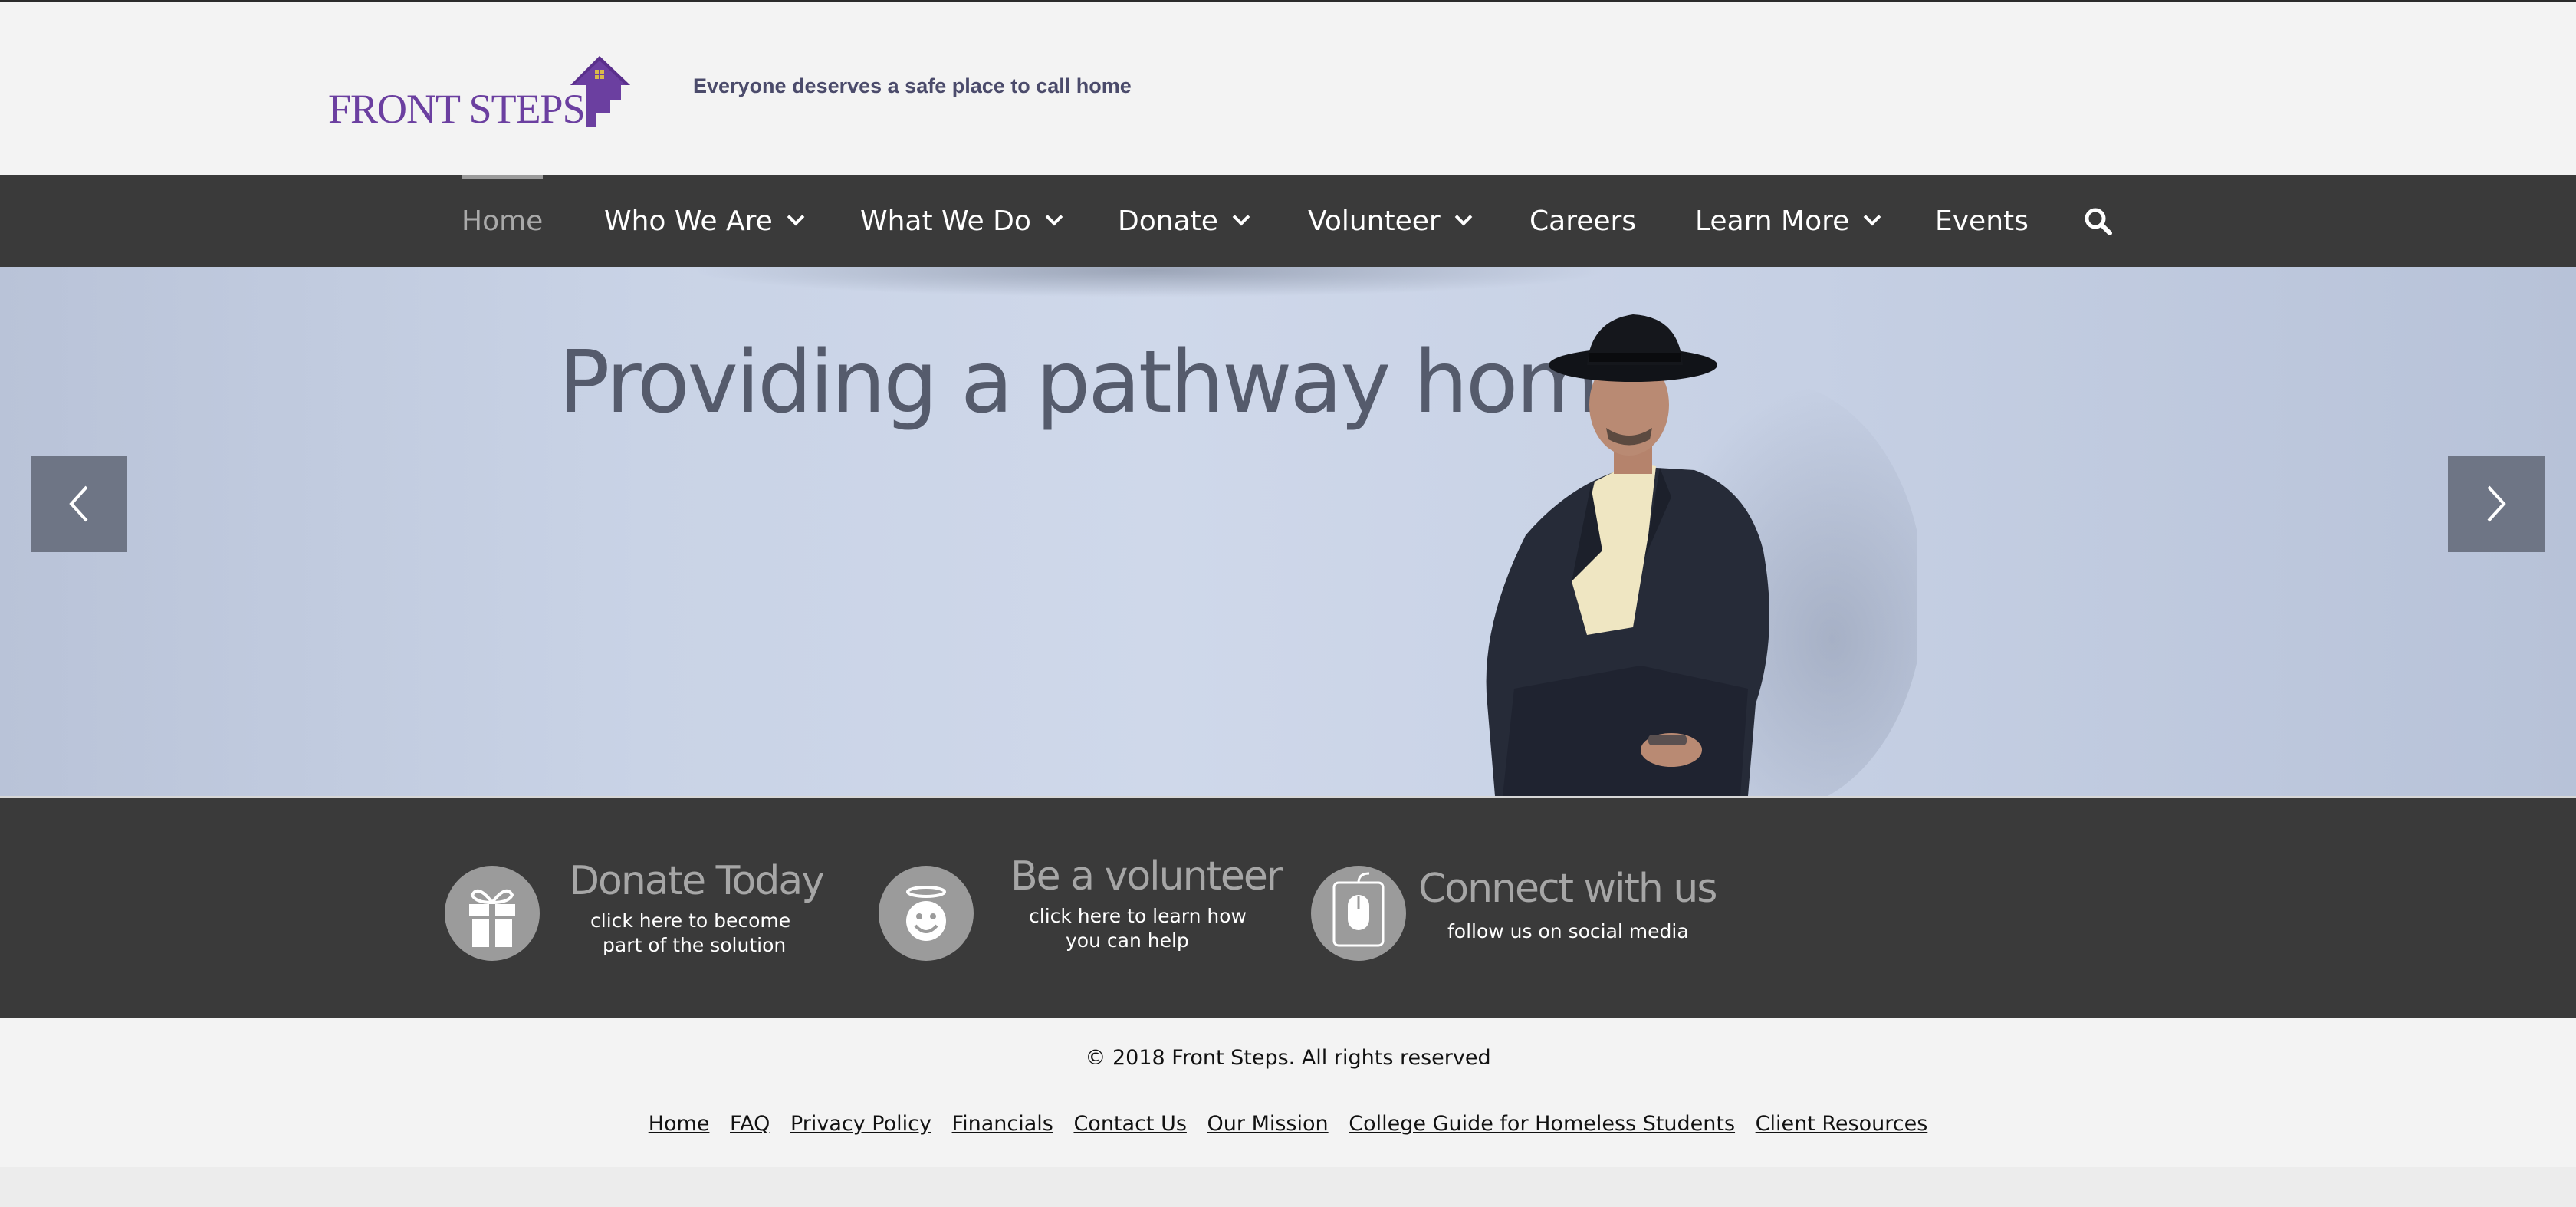 The height and width of the screenshot is (1207, 2576). What do you see at coordinates (1268, 1124) in the screenshot?
I see `footer-link-our-mission: Our Mission` at bounding box center [1268, 1124].